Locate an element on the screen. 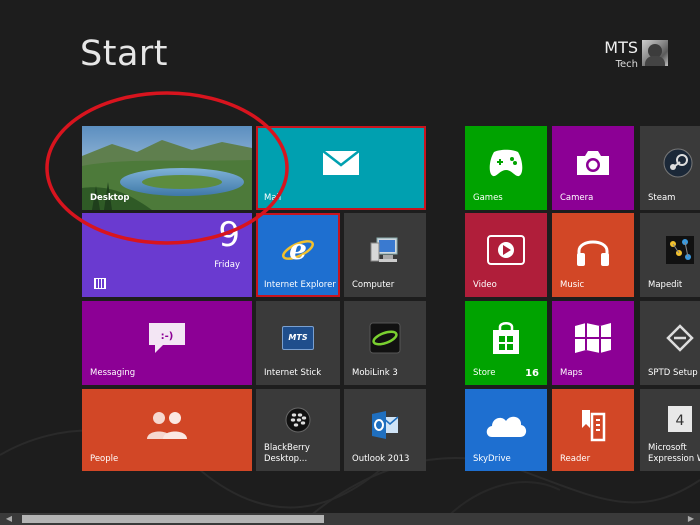 This screenshot has height=525, width=700. computer-icon is located at coordinates (385, 250).